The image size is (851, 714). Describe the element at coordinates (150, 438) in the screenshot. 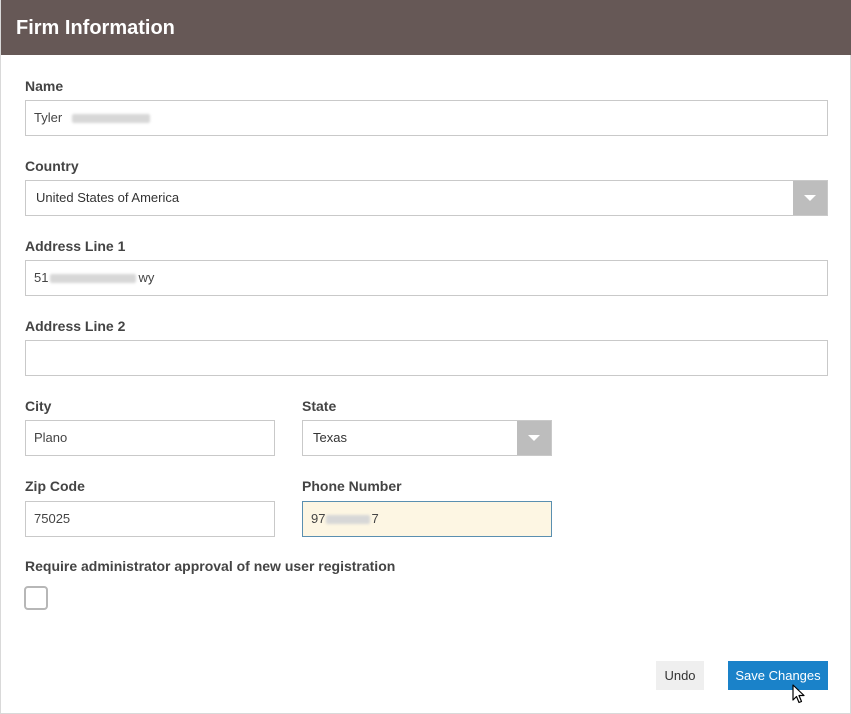

I see `city-field: Plano` at that location.